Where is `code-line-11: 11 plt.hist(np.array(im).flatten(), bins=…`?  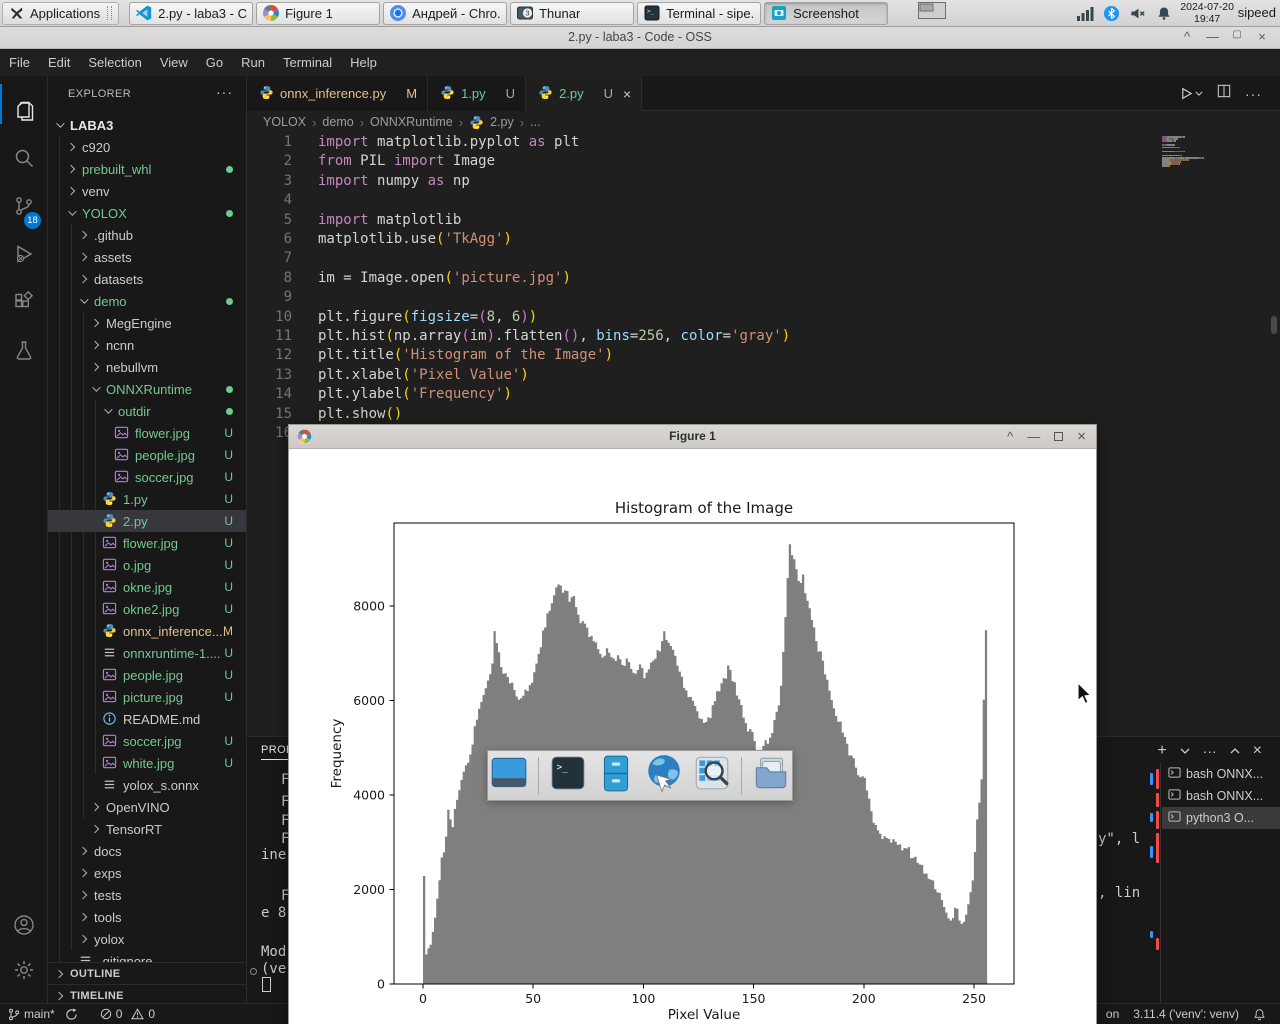 code-line-11: 11 plt.hist(np.array(im).flatten(), bins=… is located at coordinates (702, 336).